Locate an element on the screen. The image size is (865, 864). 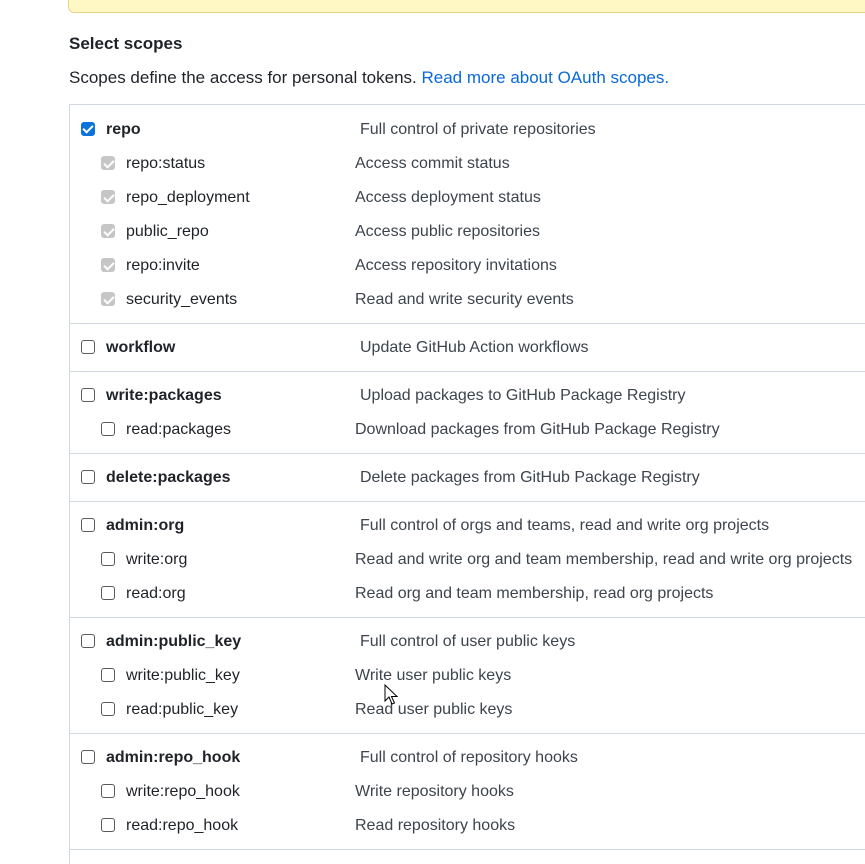
scope-row-public-repo: public_repo Access public repositories is located at coordinates (467, 232).